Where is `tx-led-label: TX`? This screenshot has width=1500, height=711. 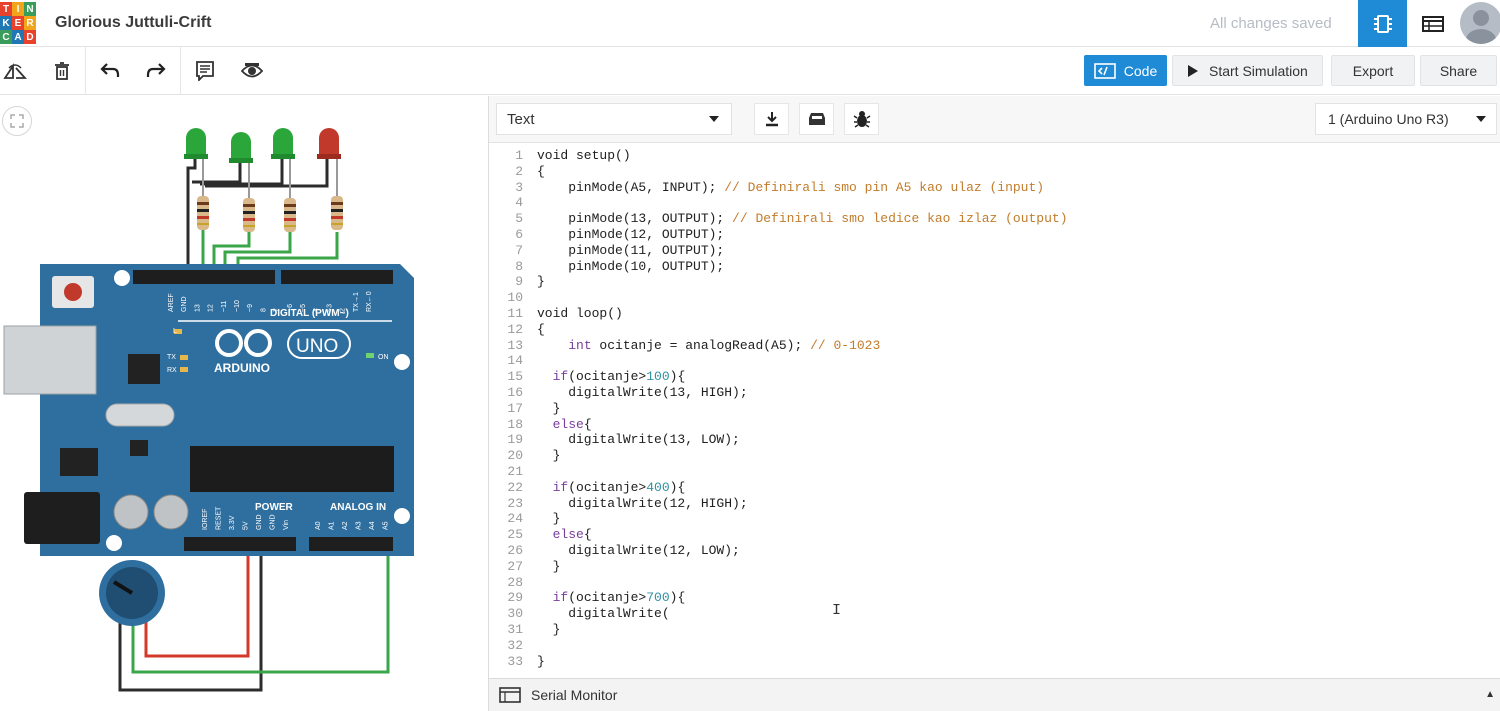
tx-led-label: TX is located at coordinates (171, 357).